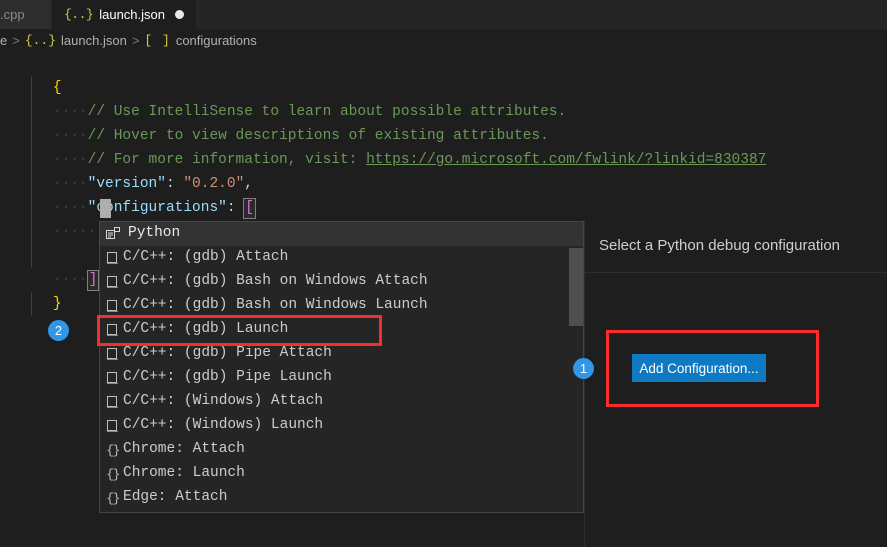 This screenshot has height=547, width=887. Describe the element at coordinates (58, 330) in the screenshot. I see `annotation-badge-2: 2` at that location.